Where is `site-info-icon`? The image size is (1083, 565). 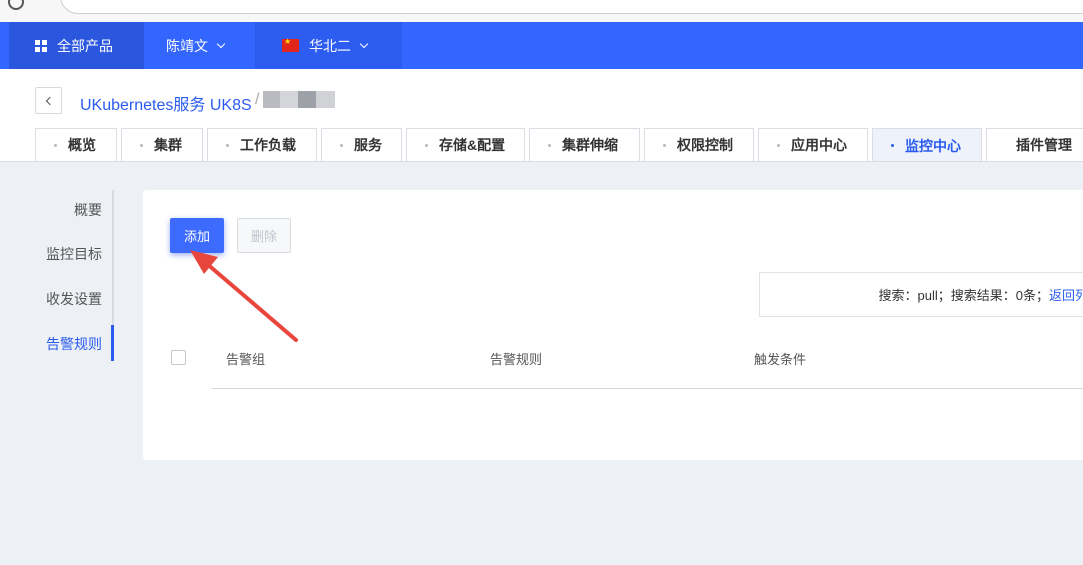
site-info-icon is located at coordinates (16, 5).